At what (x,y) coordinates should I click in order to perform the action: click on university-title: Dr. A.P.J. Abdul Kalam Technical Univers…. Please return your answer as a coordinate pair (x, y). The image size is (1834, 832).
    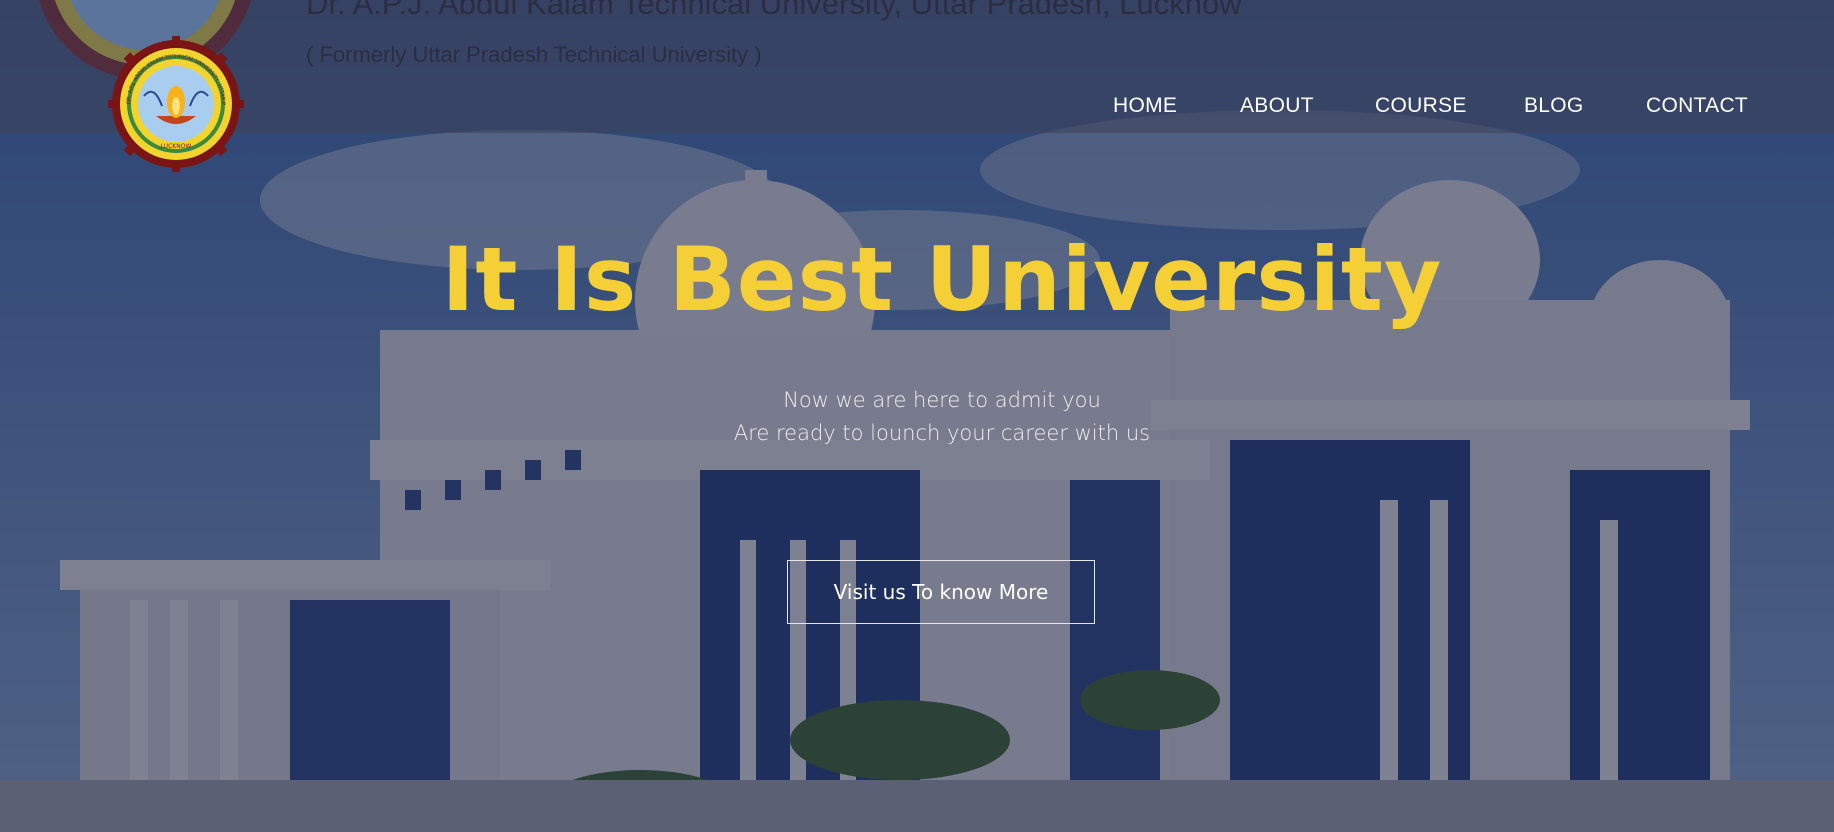
    Looking at the image, I should click on (774, 10).